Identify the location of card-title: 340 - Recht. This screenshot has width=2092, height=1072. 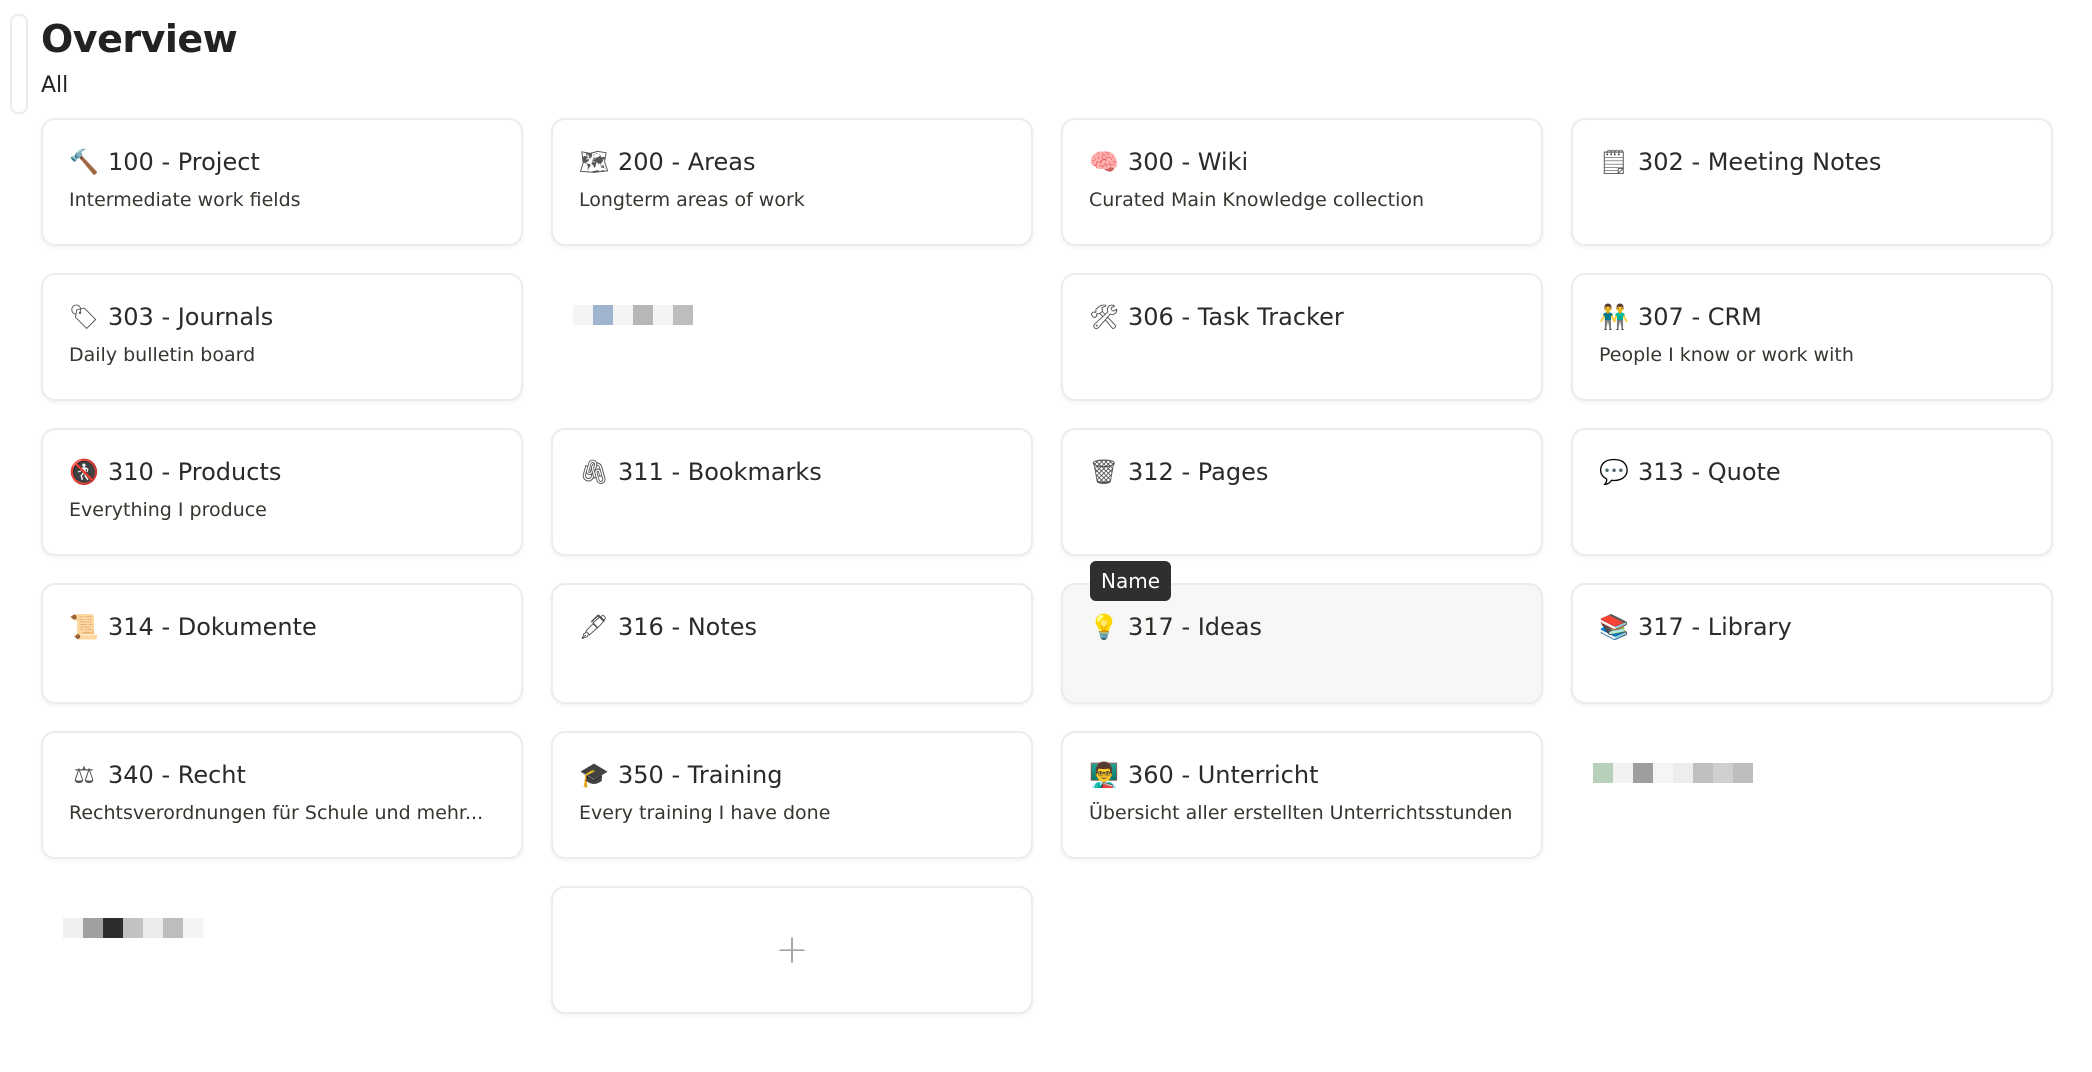
(177, 775).